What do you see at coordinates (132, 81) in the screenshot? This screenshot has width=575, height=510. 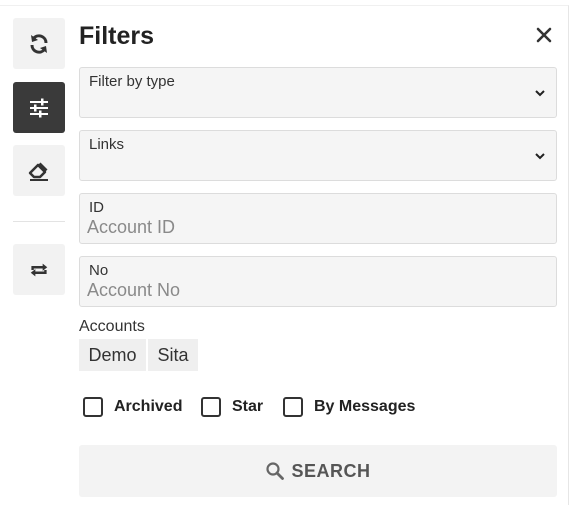 I see `filter-type-label: Filter by type` at bounding box center [132, 81].